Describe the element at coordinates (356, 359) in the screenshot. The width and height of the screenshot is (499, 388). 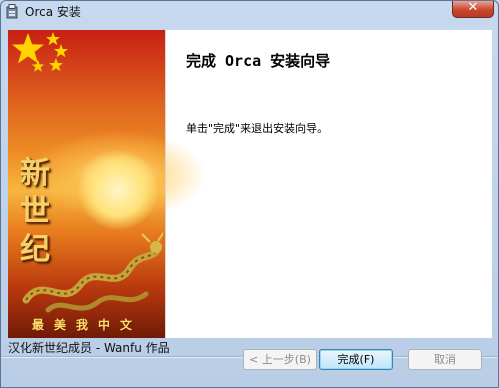
I see `finish-button: 完成(F)` at that location.